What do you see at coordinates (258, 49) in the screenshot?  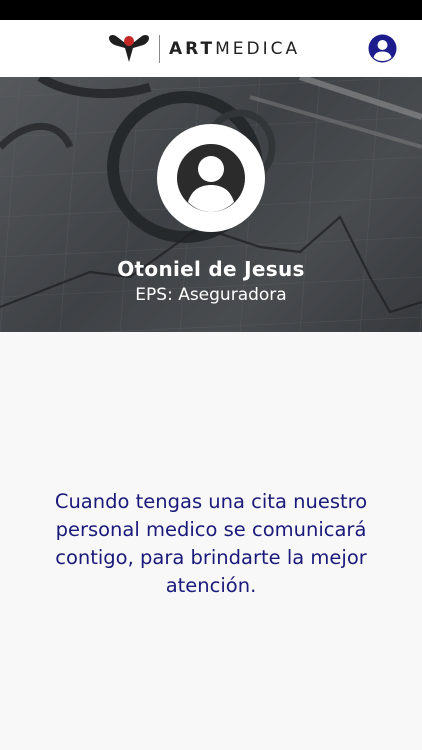 I see `logo-text-light: MEDICA` at bounding box center [258, 49].